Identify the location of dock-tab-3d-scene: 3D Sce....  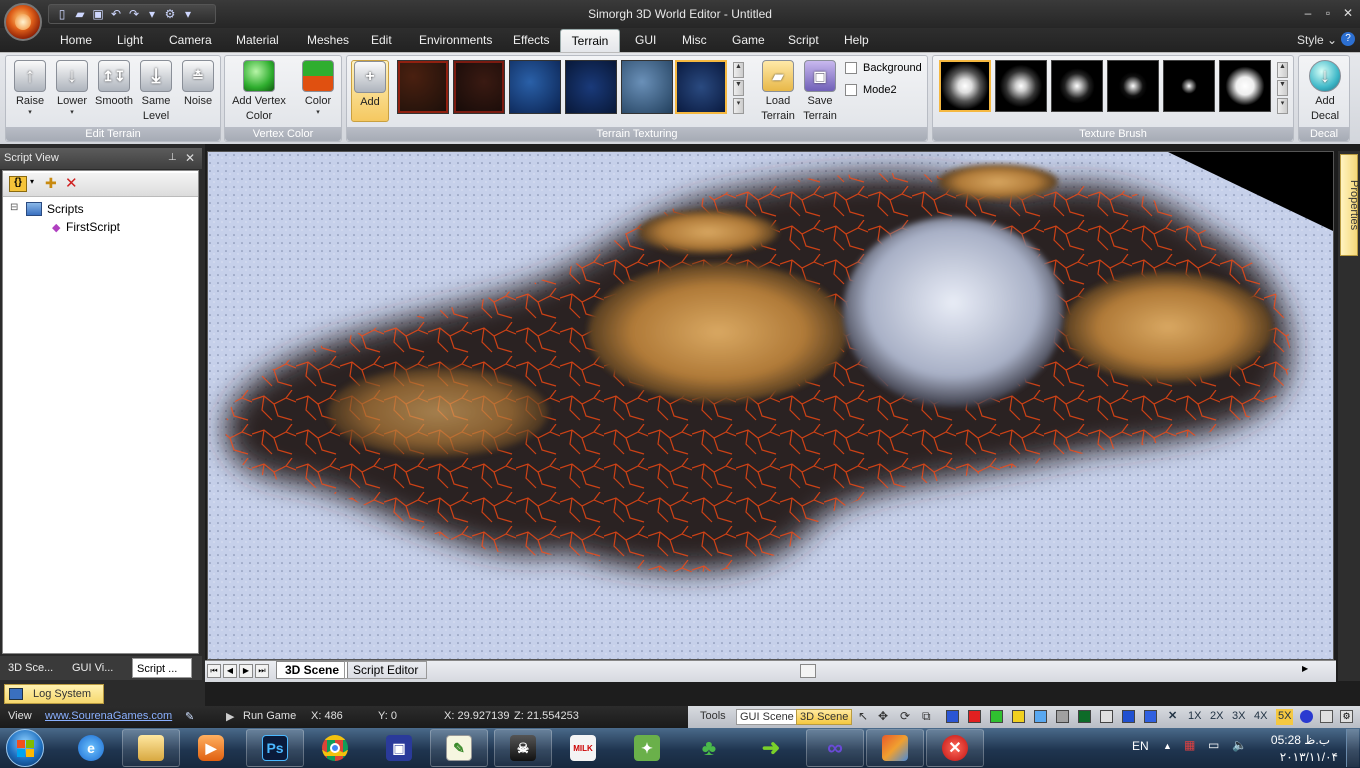
(35, 668).